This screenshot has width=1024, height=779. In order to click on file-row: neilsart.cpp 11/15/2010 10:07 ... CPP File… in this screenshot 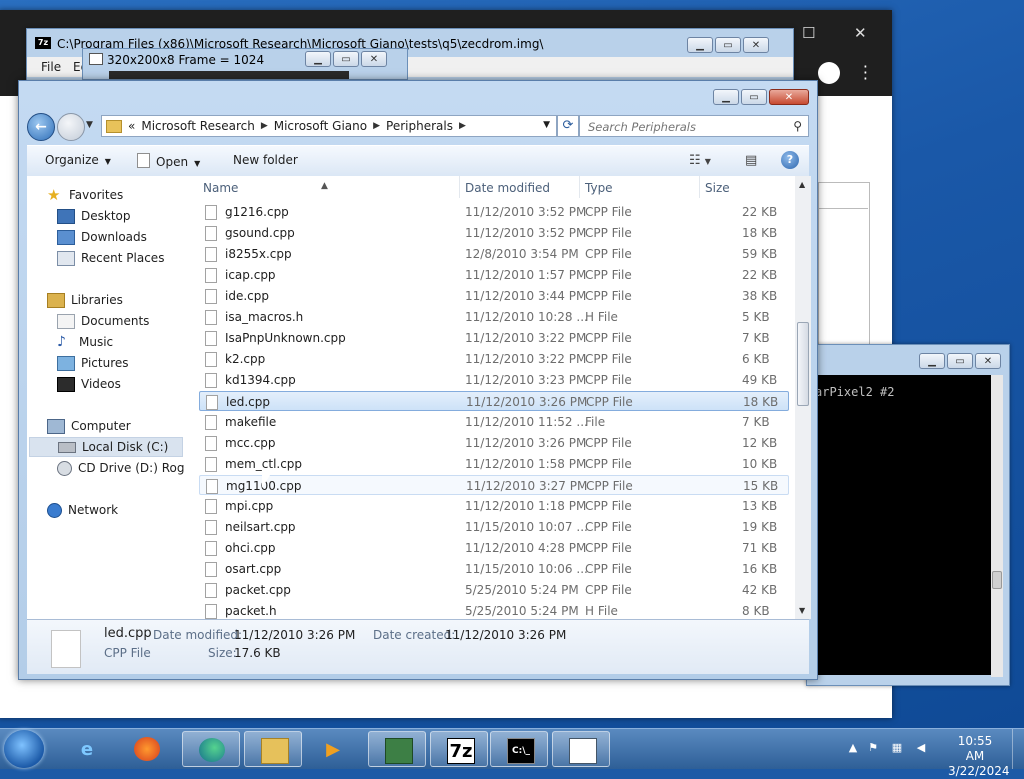, I will do `click(494, 527)`.